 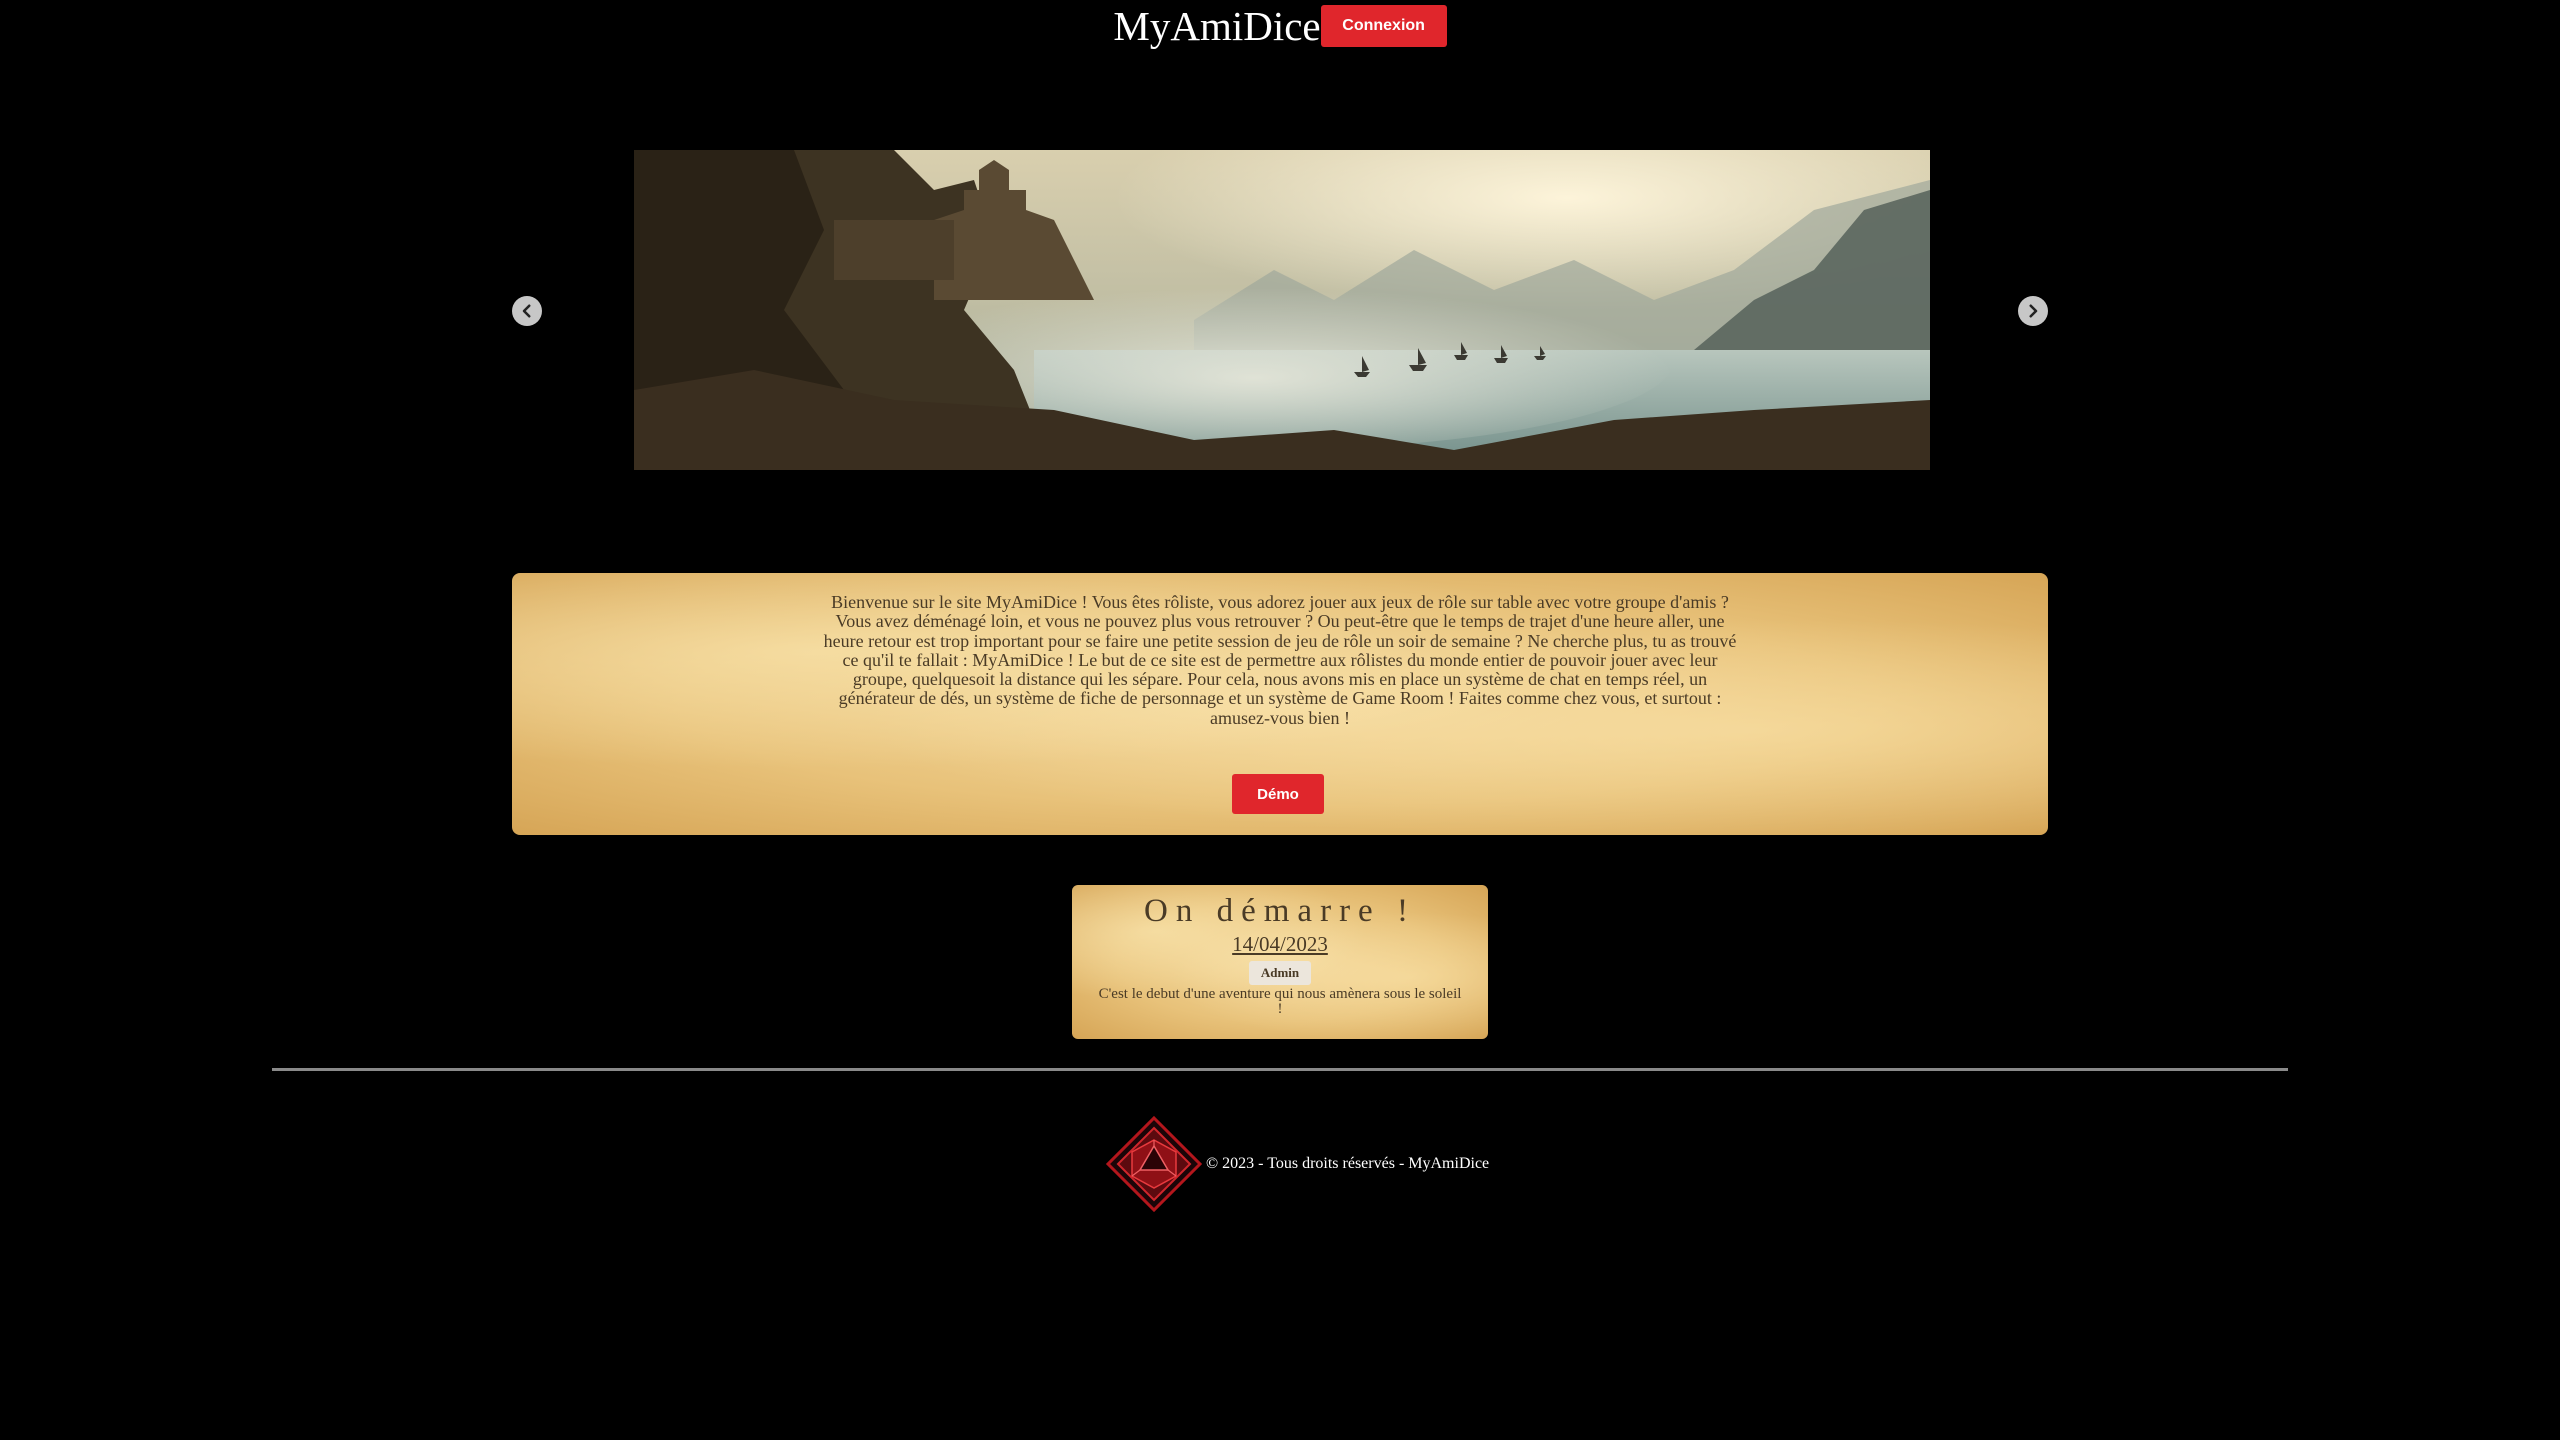 What do you see at coordinates (1154, 1164) in the screenshot?
I see `d20-dice-logo-icon` at bounding box center [1154, 1164].